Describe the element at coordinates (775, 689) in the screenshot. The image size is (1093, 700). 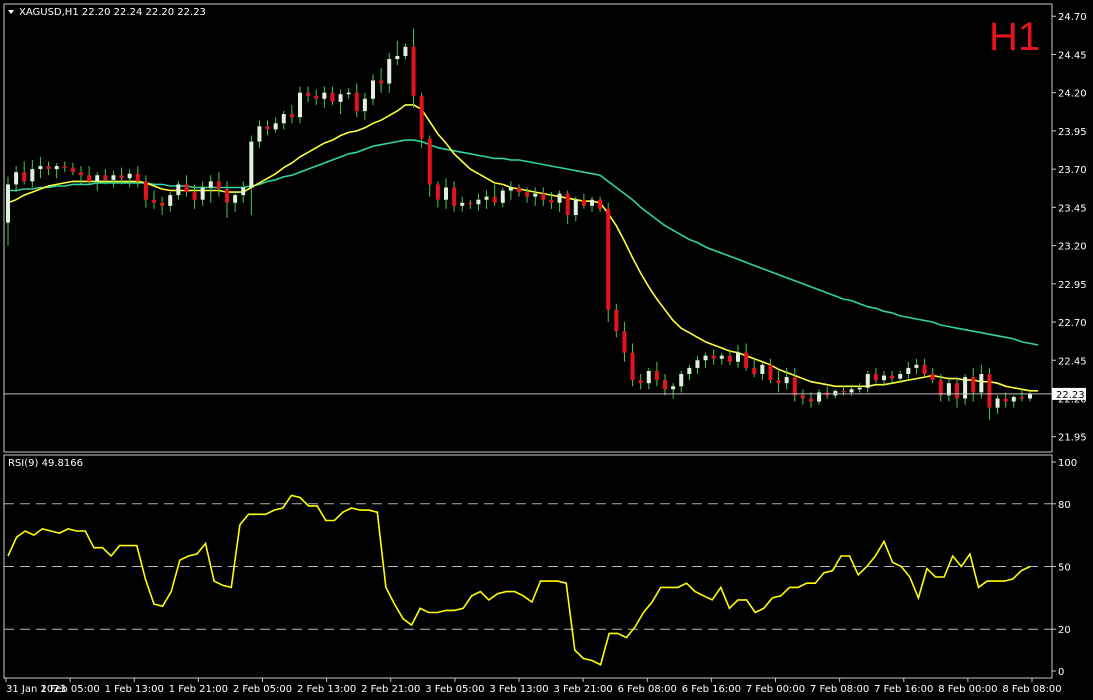
I see `time-tick-label: 7 Feb 00:00` at that location.